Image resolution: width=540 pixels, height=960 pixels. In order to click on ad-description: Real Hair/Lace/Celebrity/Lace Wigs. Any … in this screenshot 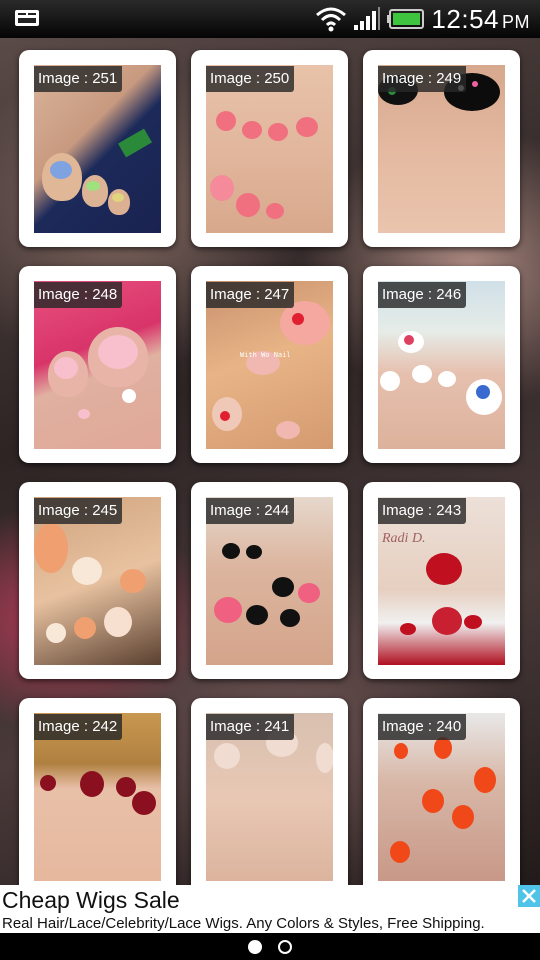, I will do `click(243, 923)`.